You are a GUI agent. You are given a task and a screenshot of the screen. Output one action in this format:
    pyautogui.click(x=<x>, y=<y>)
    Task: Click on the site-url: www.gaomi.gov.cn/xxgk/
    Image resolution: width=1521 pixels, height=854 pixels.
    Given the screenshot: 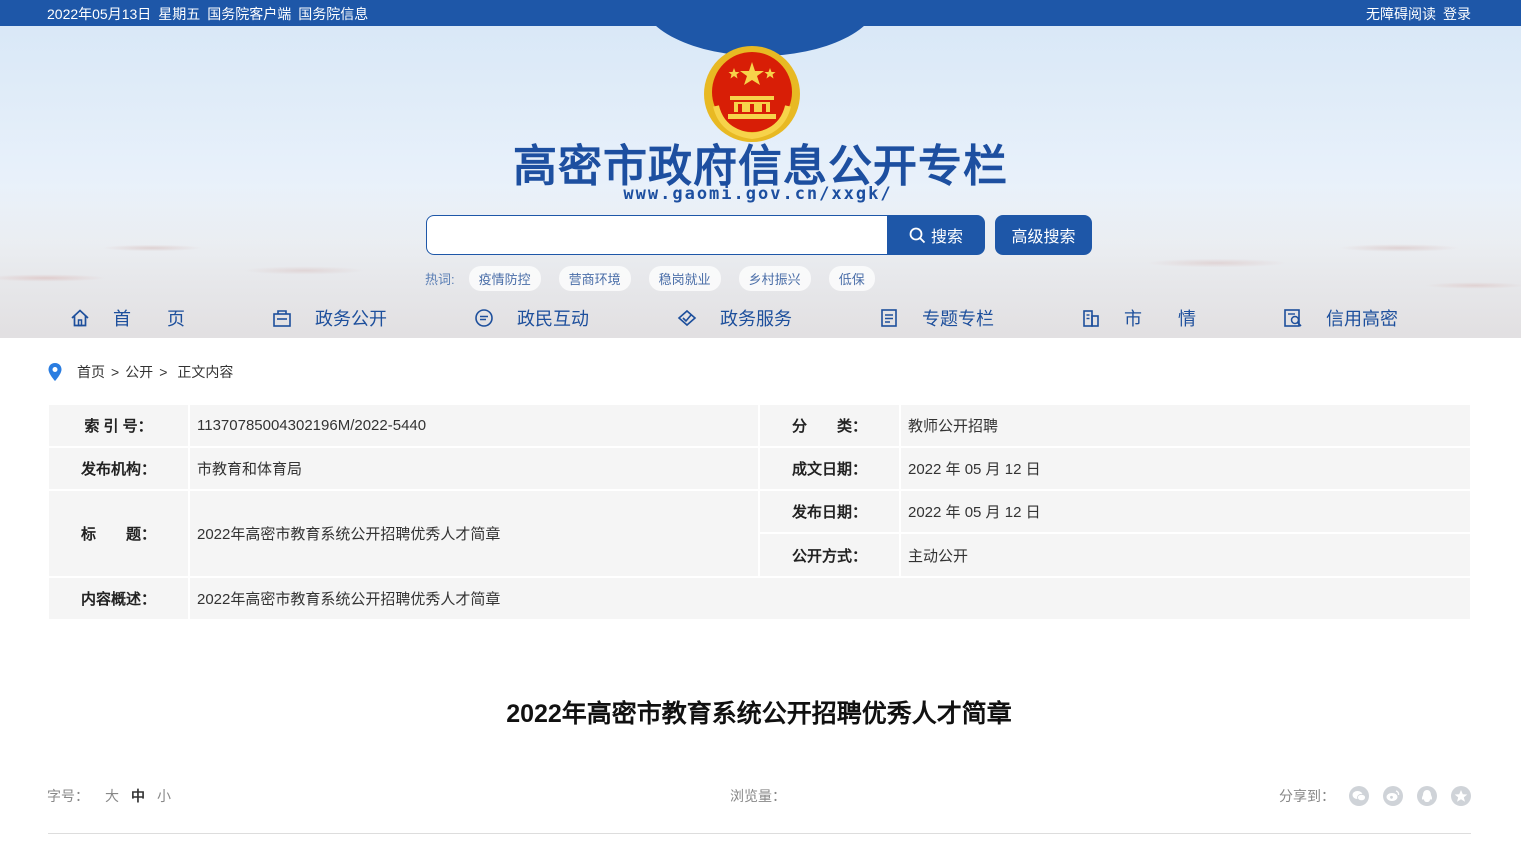 What is the action you would take?
    pyautogui.click(x=758, y=194)
    